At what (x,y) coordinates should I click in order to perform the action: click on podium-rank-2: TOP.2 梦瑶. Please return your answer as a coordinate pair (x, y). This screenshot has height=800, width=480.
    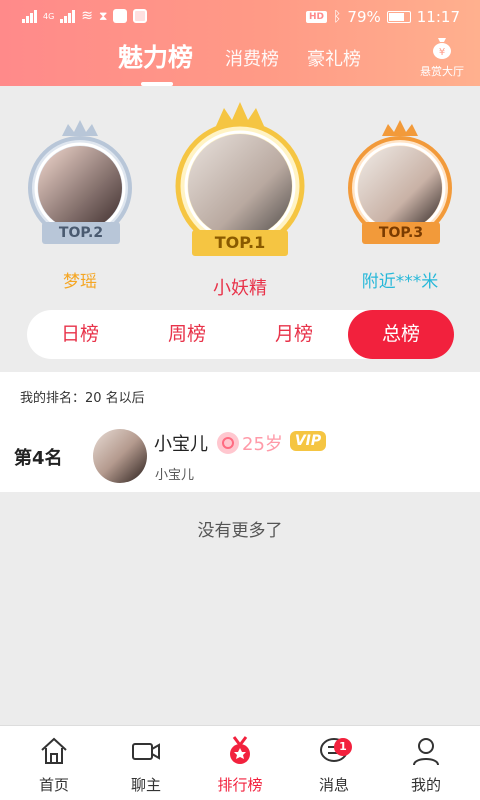
    Looking at the image, I should click on (80, 204).